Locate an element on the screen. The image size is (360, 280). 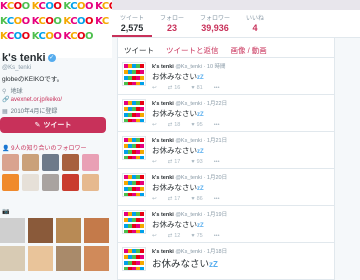
photo-grid is located at coordinates (54, 244).